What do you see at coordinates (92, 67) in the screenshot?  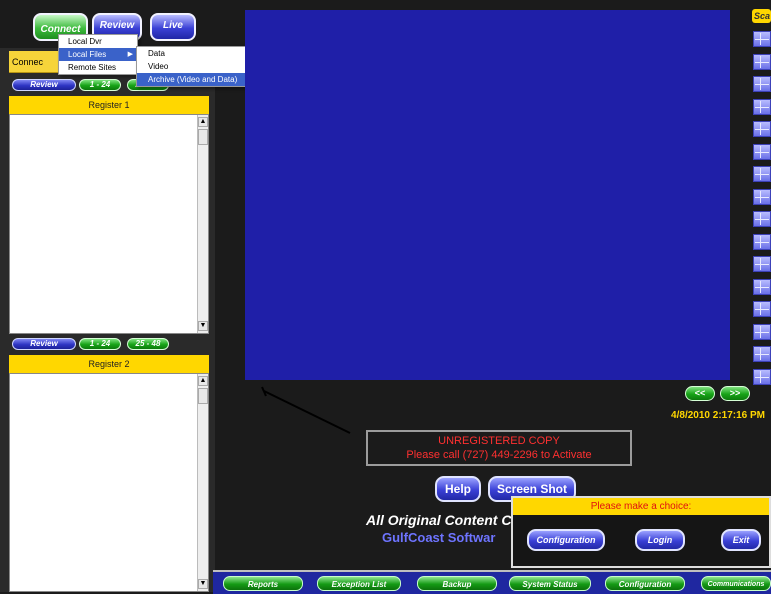 I see `menu-item-label: Remote Sites` at bounding box center [92, 67].